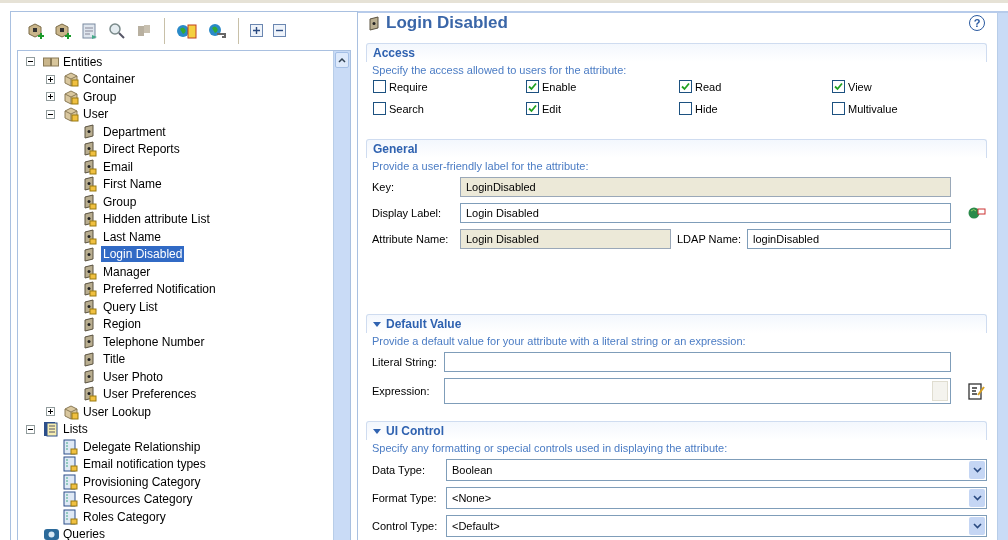 The width and height of the screenshot is (1008, 540). I want to click on tree-item: Queries, so click(84, 533).